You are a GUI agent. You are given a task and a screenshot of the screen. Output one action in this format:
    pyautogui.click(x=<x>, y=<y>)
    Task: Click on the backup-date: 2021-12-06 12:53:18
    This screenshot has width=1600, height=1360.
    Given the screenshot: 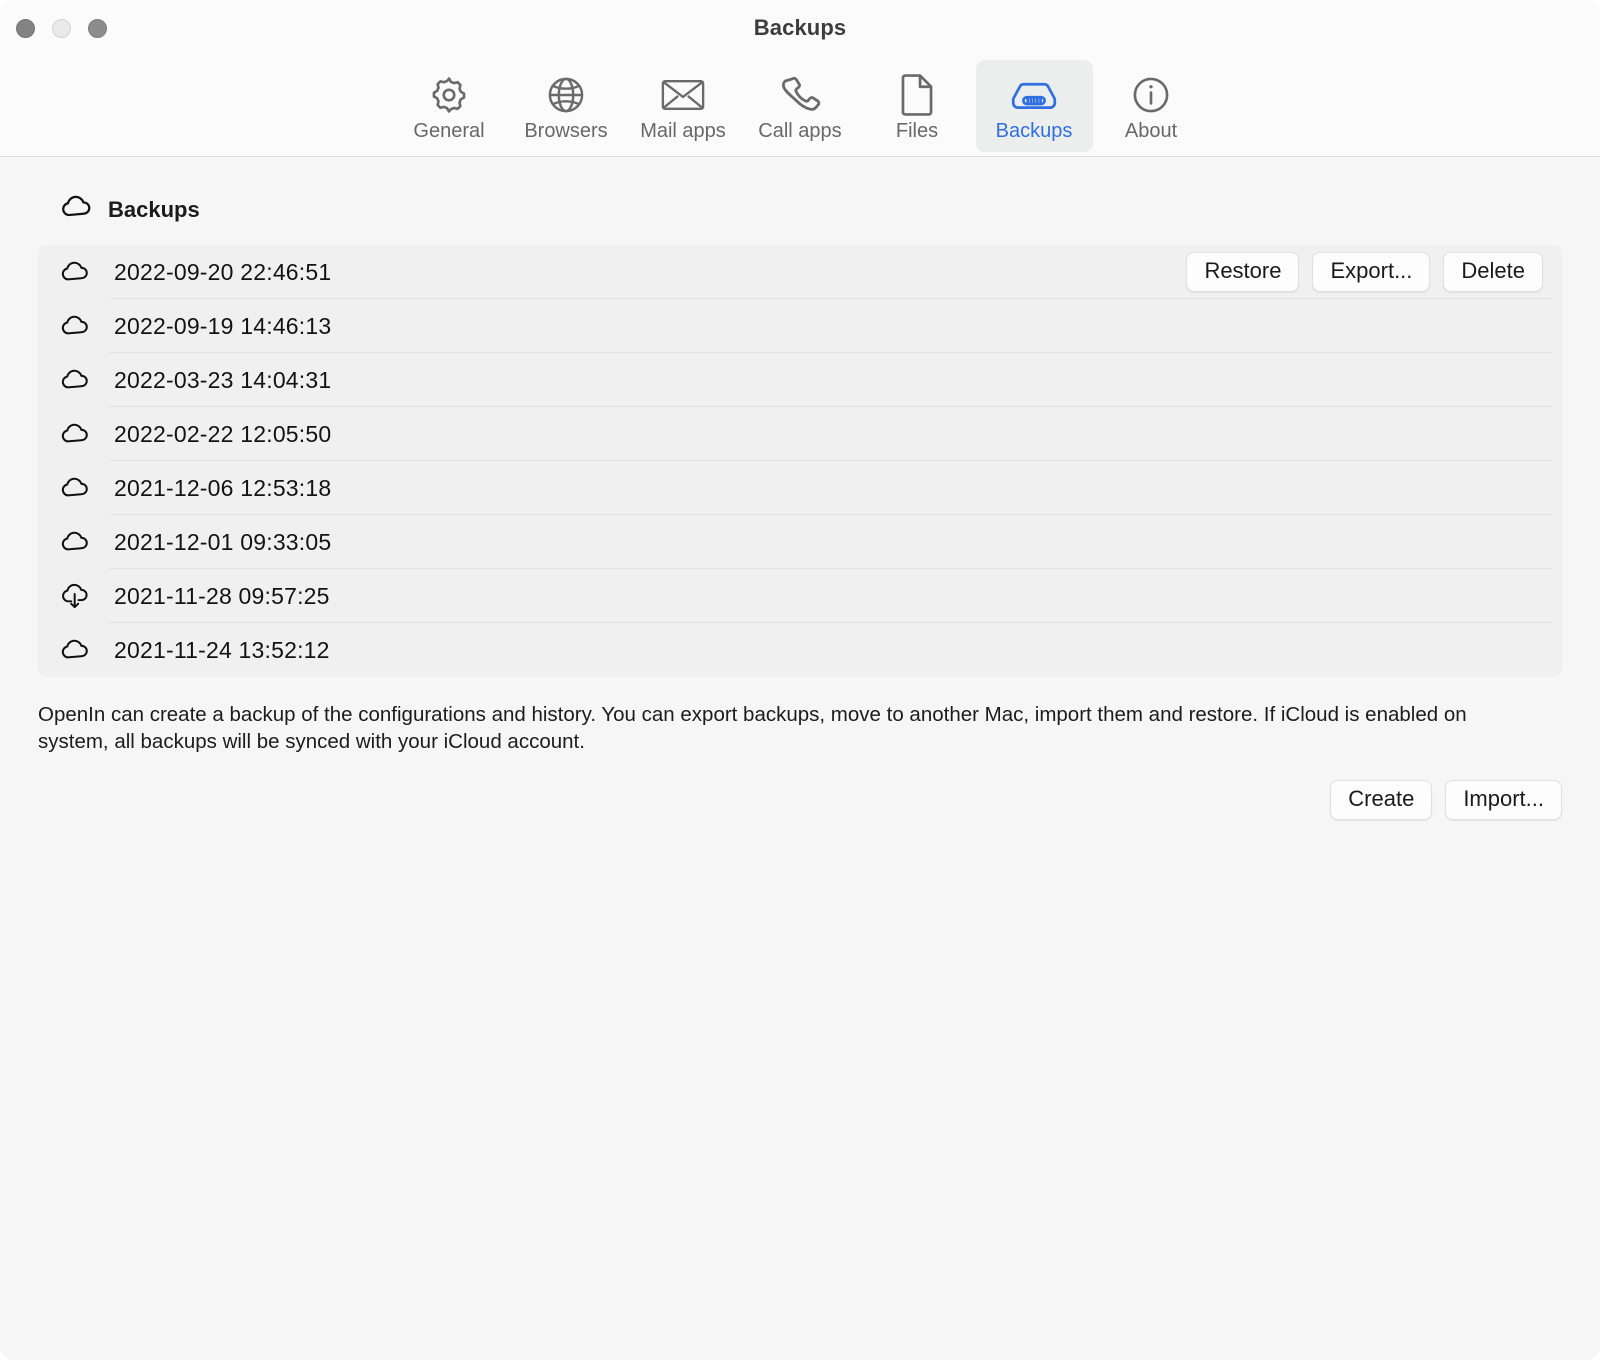 What is the action you would take?
    pyautogui.click(x=223, y=487)
    